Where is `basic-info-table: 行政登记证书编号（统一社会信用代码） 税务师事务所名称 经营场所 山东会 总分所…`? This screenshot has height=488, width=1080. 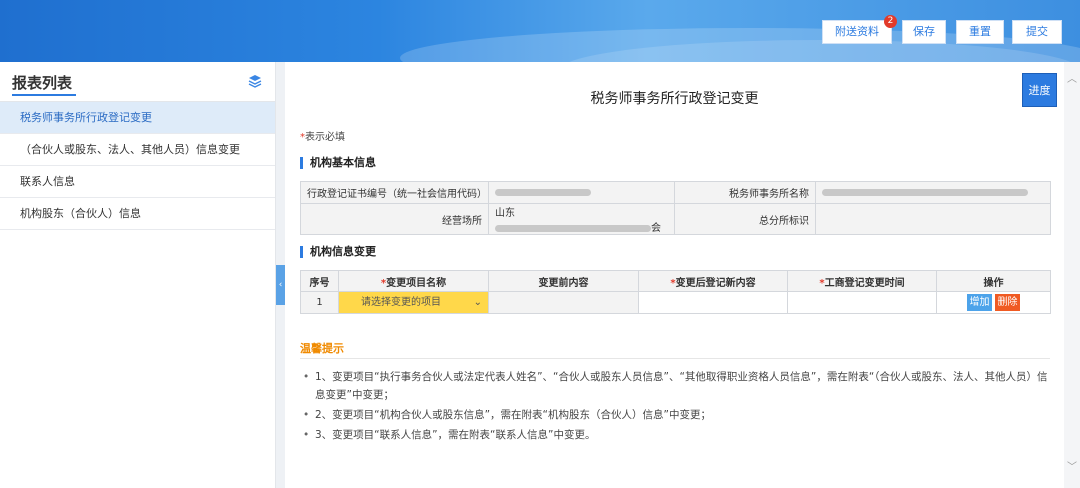 basic-info-table: 行政登记证书编号（统一社会信用代码） 税务师事务所名称 经营场所 山东会 总分所… is located at coordinates (675, 208).